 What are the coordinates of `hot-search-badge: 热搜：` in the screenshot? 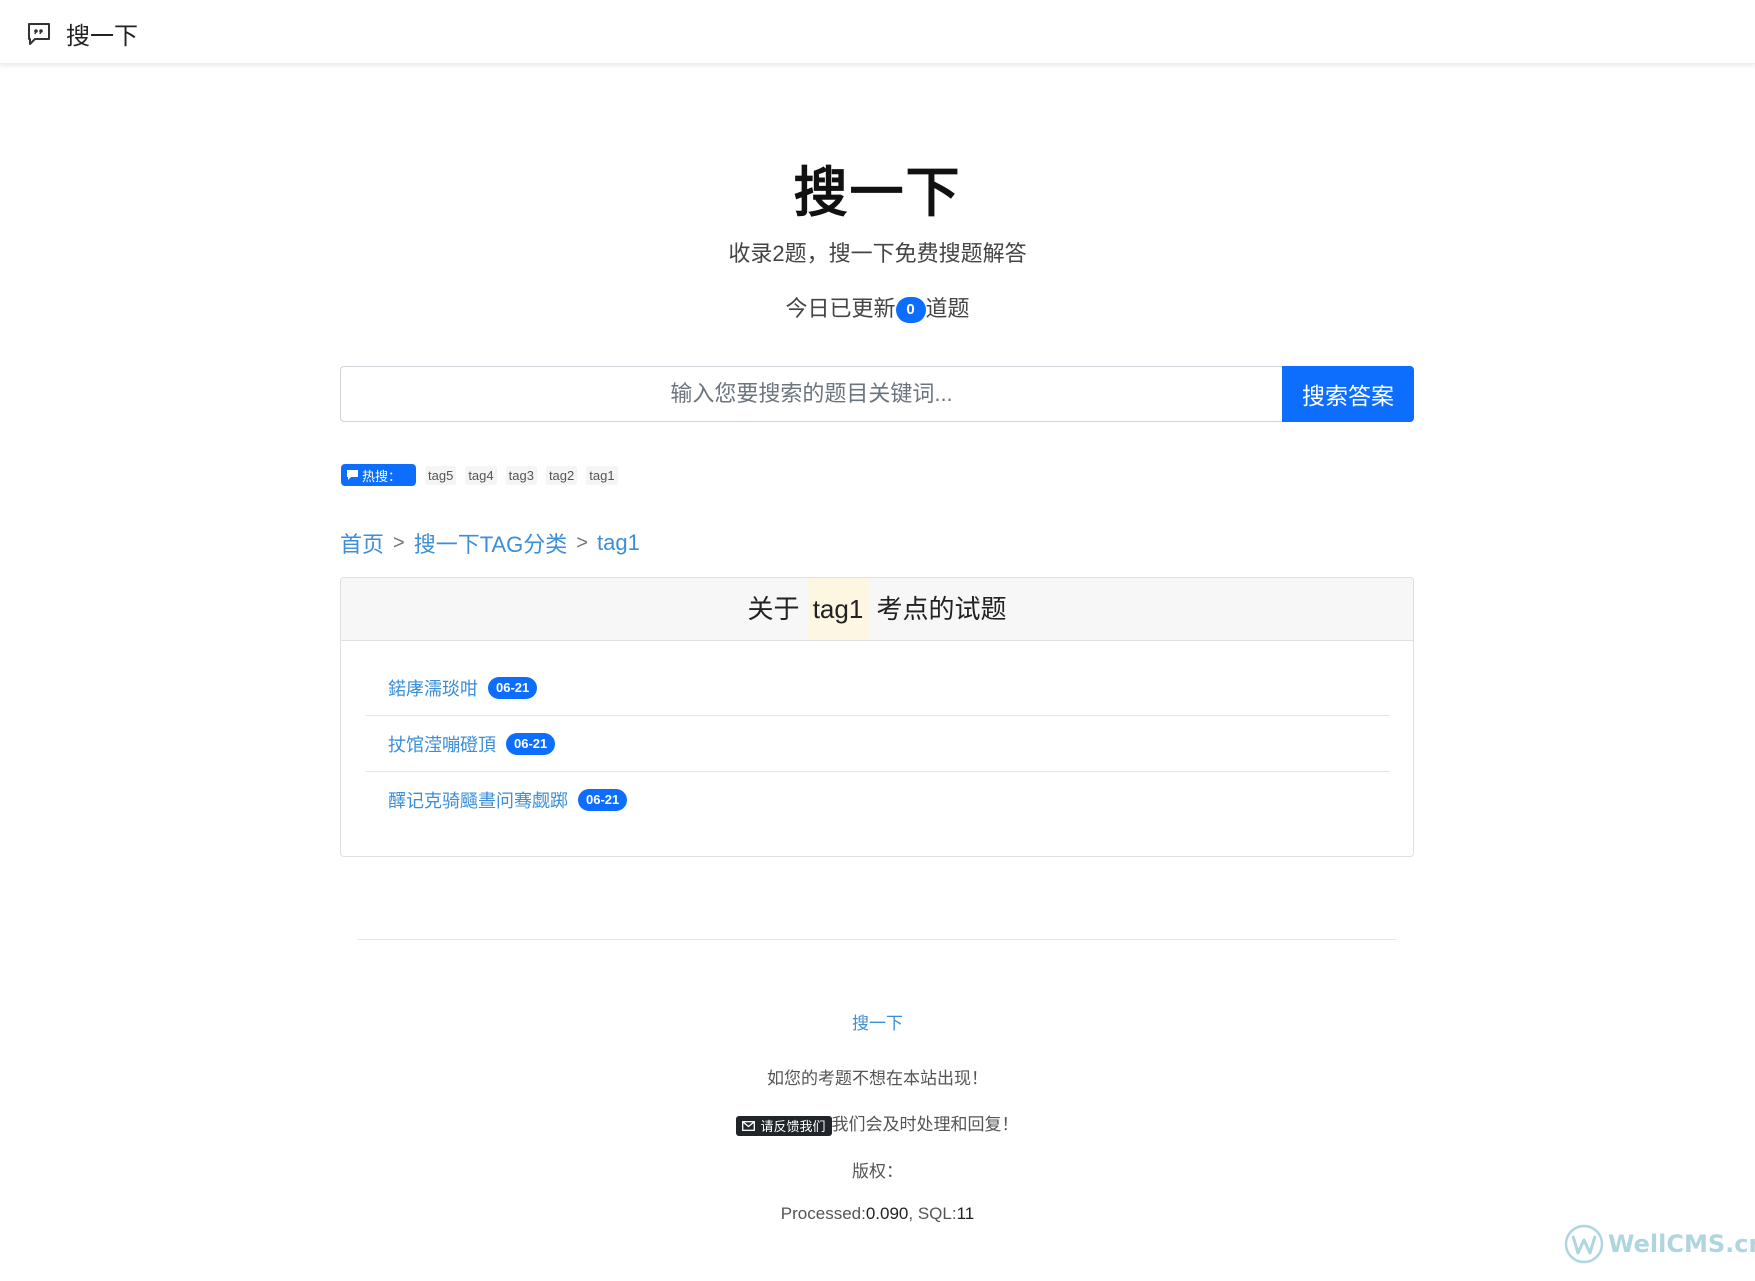 It's located at (378, 475).